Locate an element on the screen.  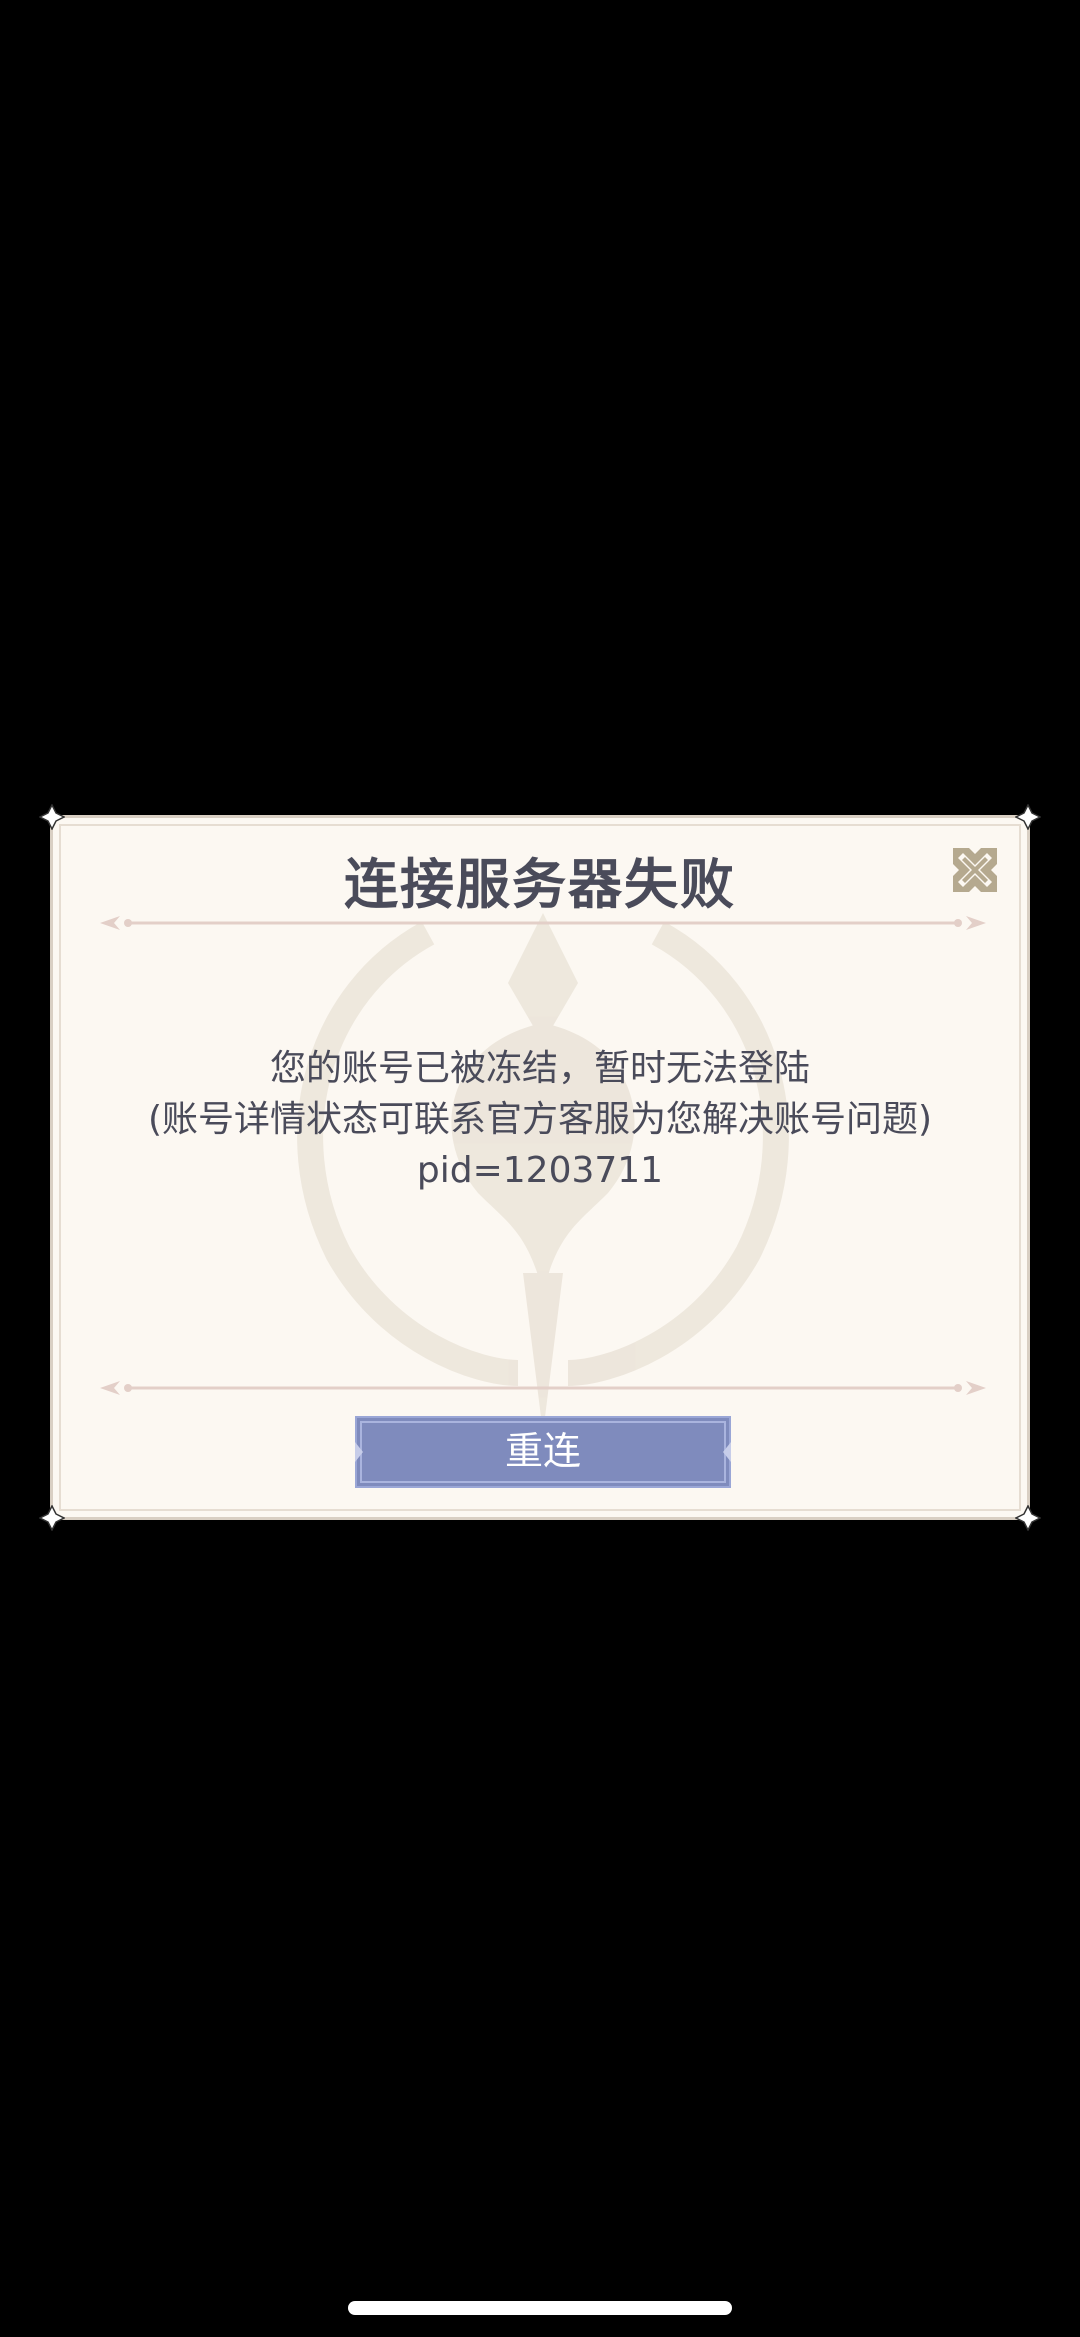
retry-button: 重连 is located at coordinates (543, 1452).